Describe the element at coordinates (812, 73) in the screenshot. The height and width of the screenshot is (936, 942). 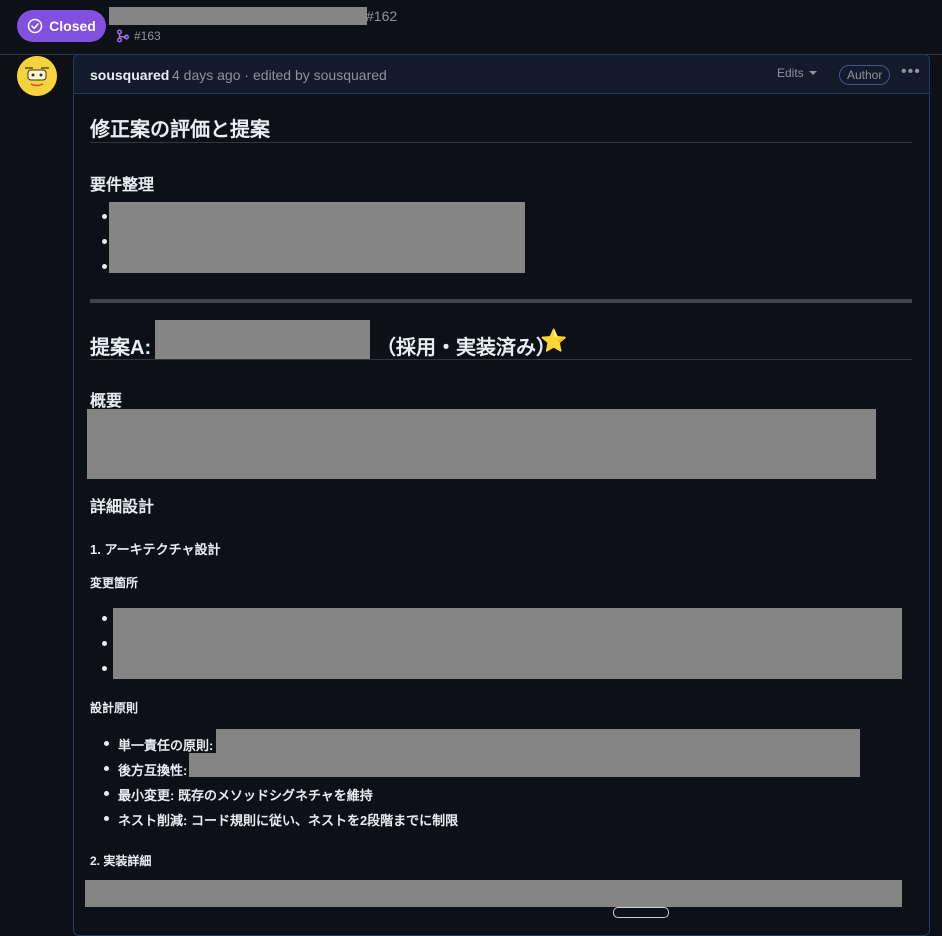
I see `triangle-down-icon` at that location.